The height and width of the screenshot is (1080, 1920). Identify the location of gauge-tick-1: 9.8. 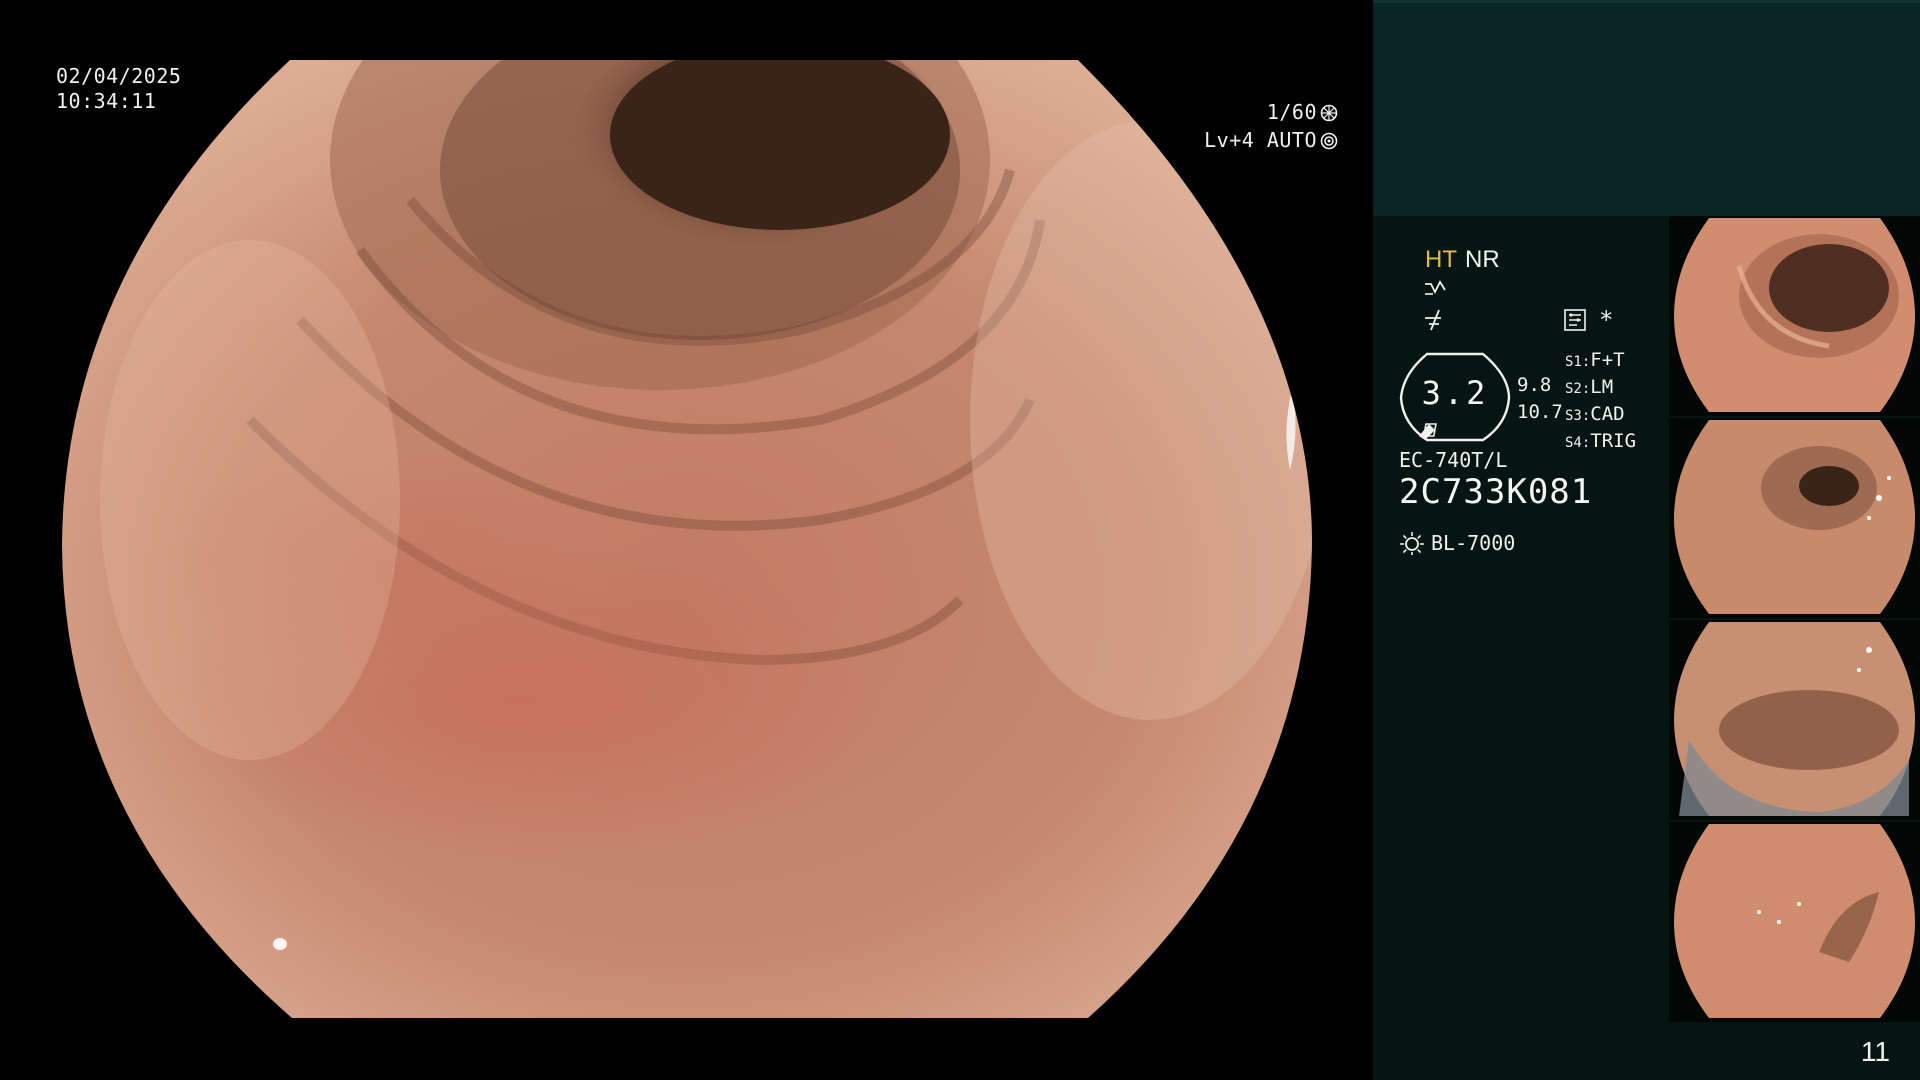
(1534, 385).